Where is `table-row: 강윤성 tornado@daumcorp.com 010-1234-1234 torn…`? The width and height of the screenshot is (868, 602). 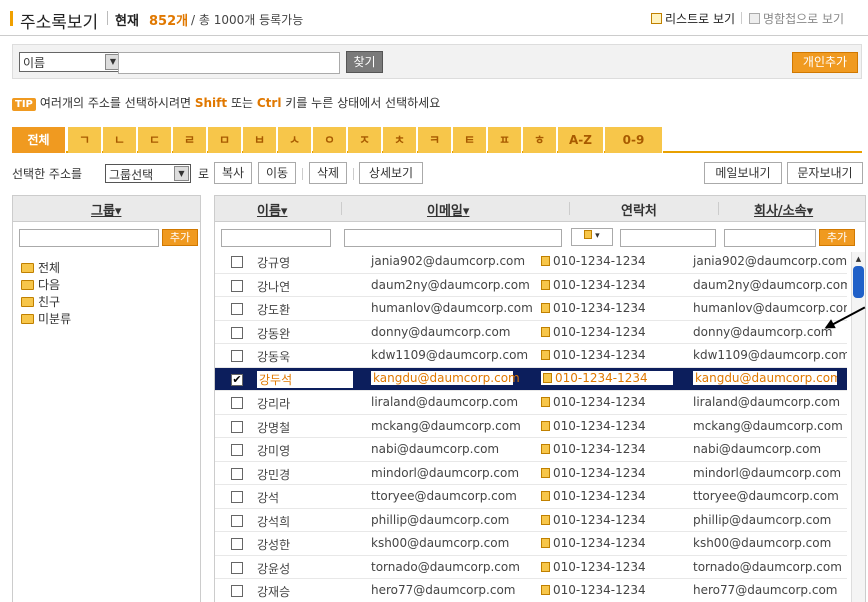
table-row: 강윤성 tornado@daumcorp.com 010-1234-1234 torn… is located at coordinates (531, 567).